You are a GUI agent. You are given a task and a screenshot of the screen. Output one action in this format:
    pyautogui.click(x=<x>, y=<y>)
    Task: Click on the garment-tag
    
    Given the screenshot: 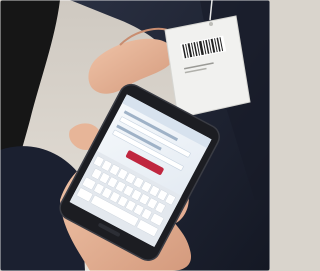 What is the action you would take?
    pyautogui.click(x=207, y=67)
    